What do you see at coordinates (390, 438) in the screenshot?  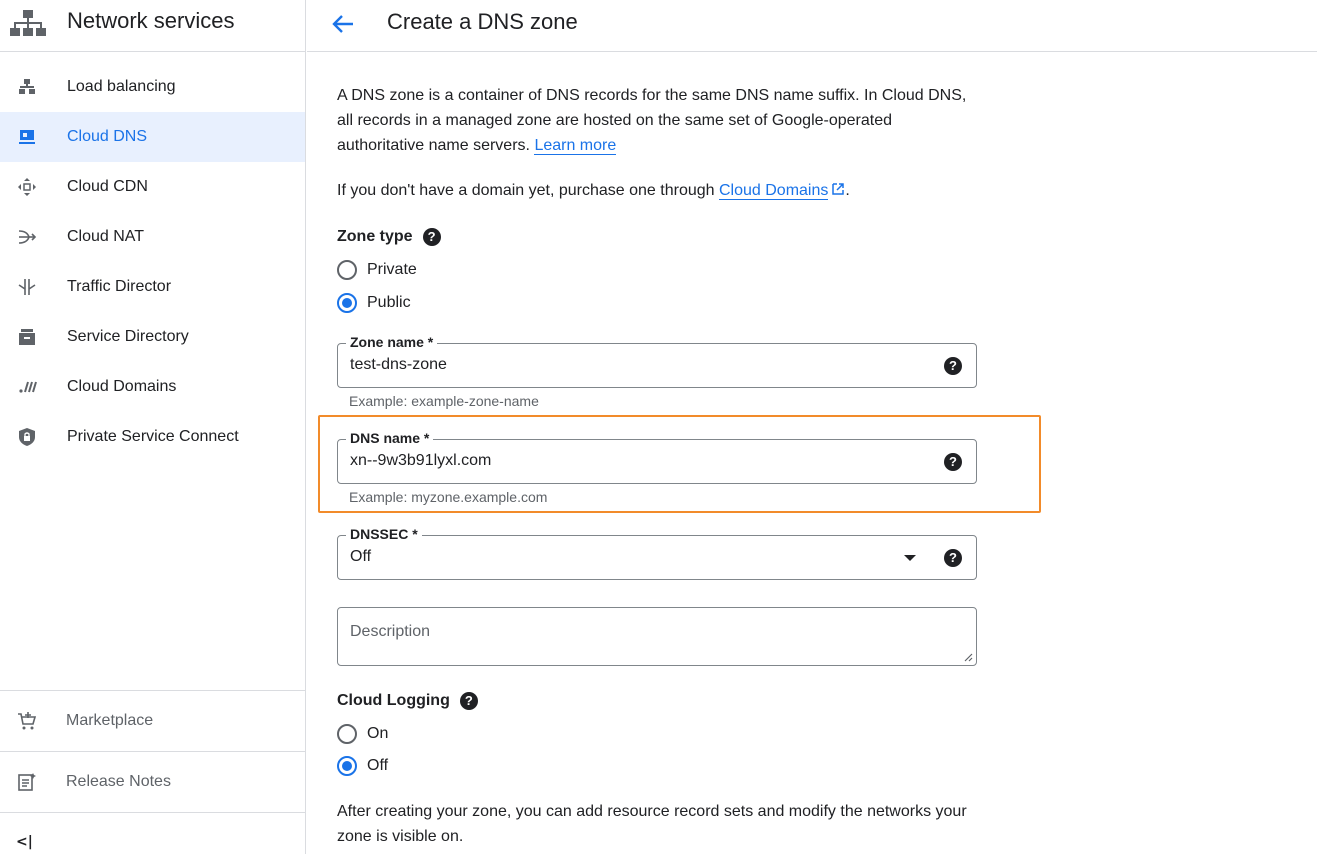 I see `dns-name-label: DNS name *` at bounding box center [390, 438].